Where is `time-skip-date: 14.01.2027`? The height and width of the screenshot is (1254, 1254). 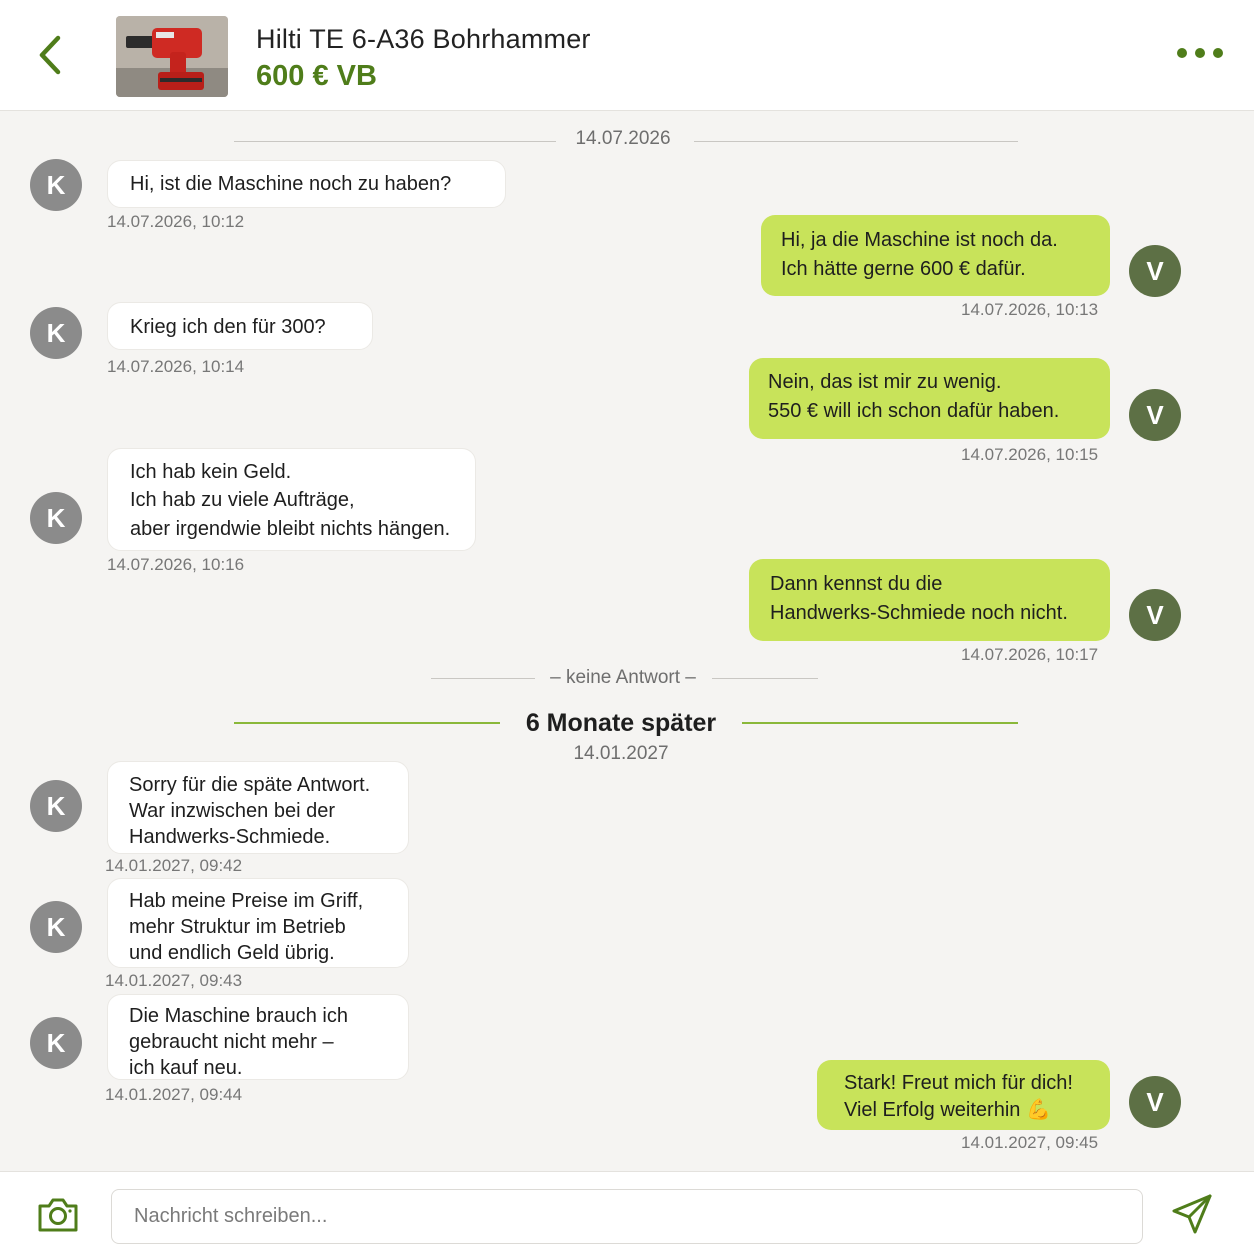 time-skip-date: 14.01.2027 is located at coordinates (621, 753).